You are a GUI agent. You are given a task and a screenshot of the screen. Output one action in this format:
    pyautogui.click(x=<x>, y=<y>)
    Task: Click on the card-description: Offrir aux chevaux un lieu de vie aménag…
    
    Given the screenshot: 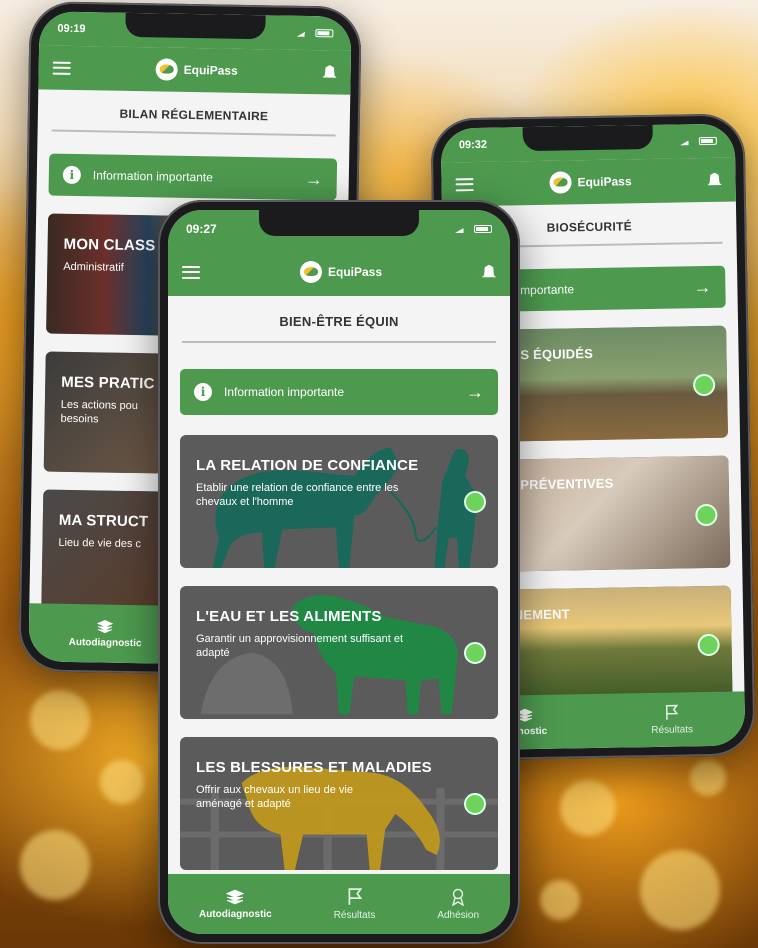 What is the action you would take?
    pyautogui.click(x=274, y=797)
    